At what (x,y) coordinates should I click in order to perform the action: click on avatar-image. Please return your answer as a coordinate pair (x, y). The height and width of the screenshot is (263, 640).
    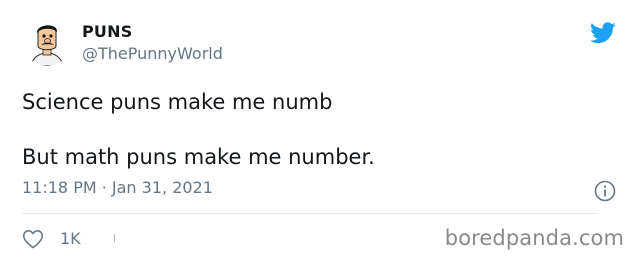
    Looking at the image, I should click on (47, 42).